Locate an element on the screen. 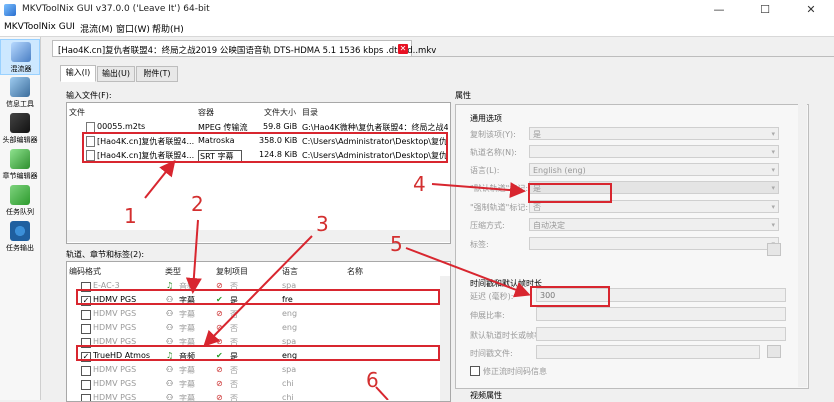 The width and height of the screenshot is (834, 402). property-value: 自动决定 is located at coordinates (549, 225).